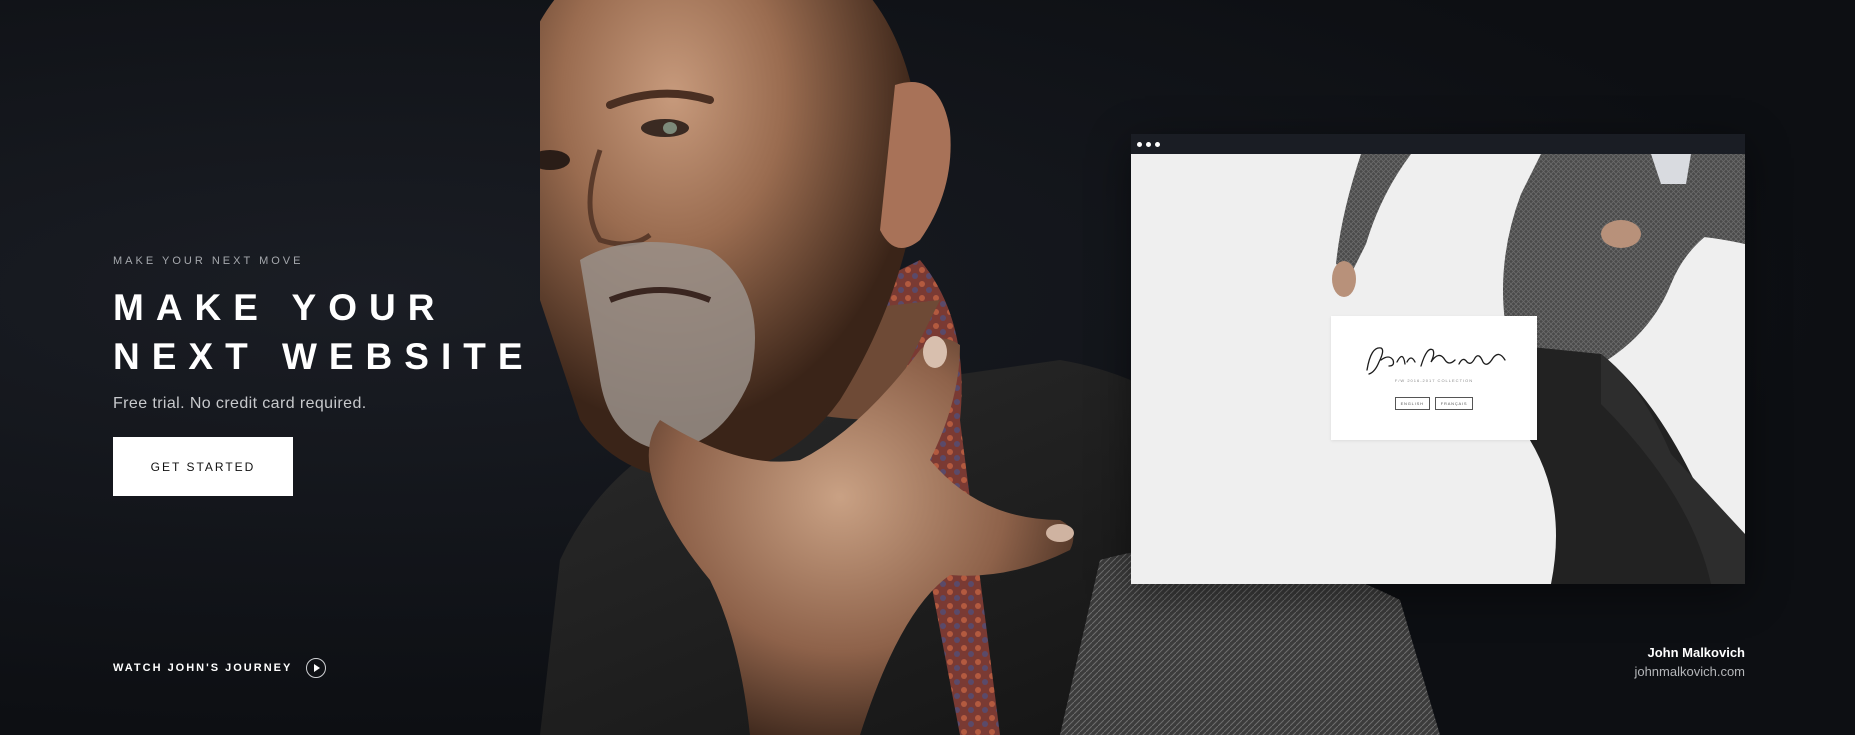 The width and height of the screenshot is (1855, 735). I want to click on headline-line-2: NEXT WEBSITE, so click(324, 356).